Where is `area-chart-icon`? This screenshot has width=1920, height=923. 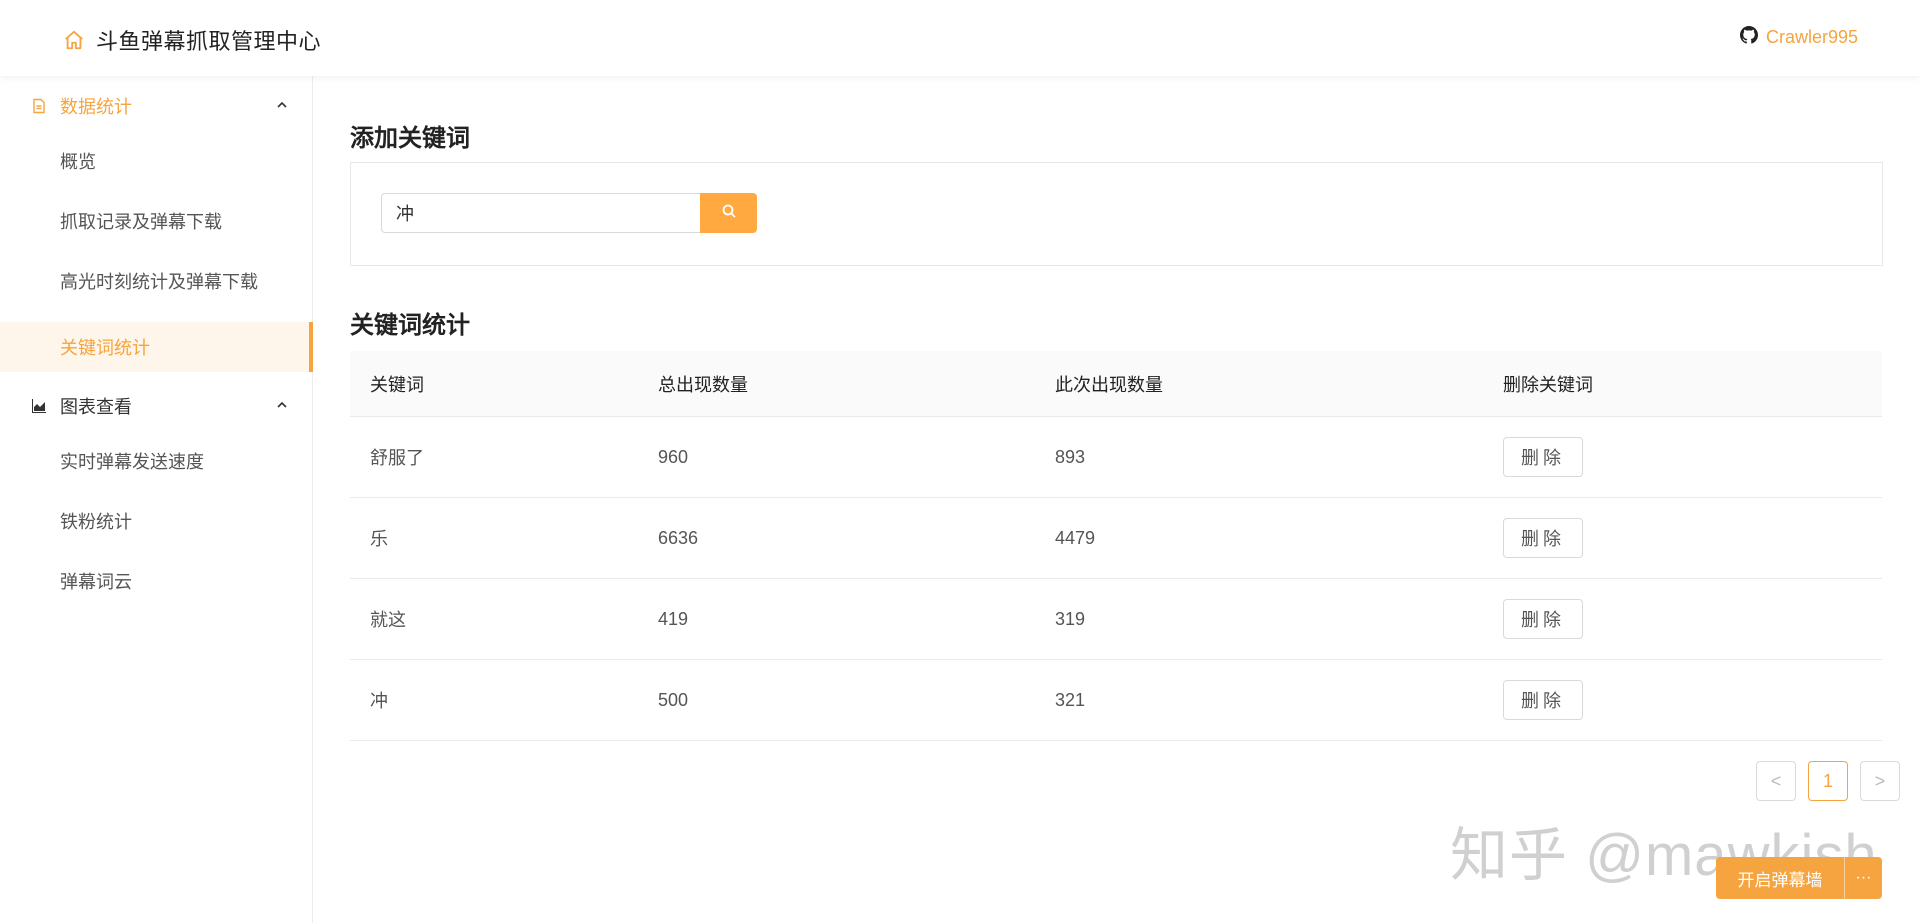
area-chart-icon is located at coordinates (39, 406).